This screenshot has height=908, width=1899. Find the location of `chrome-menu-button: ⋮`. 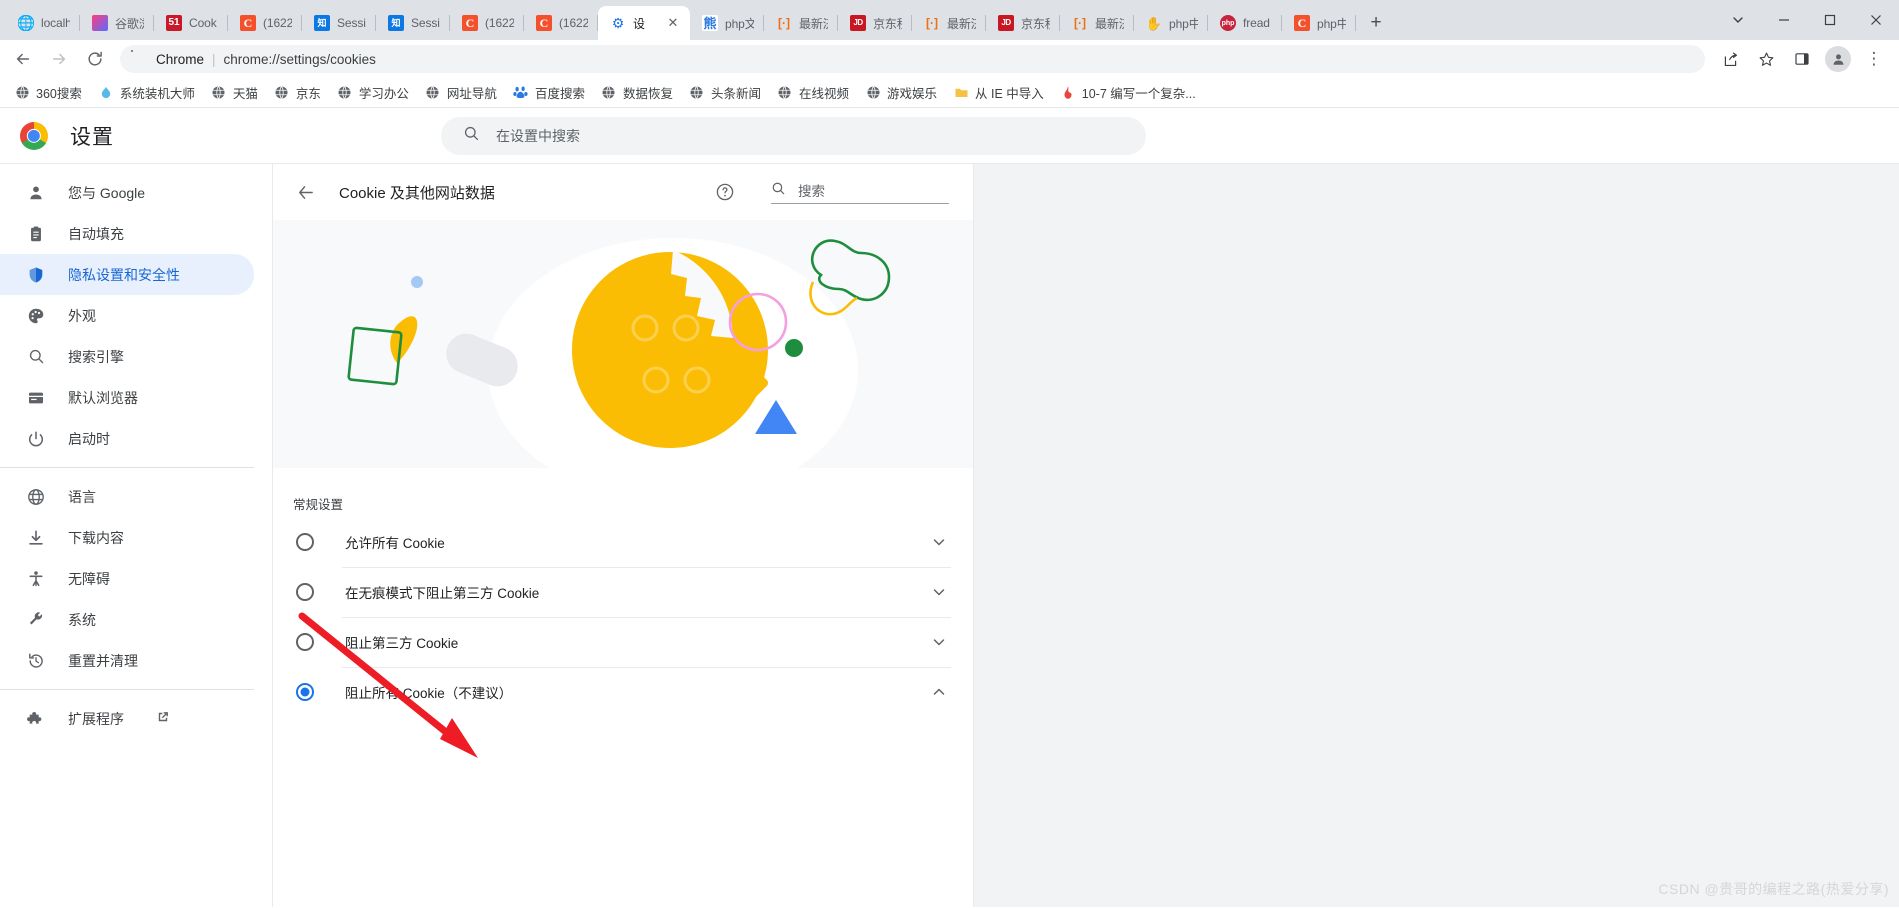

chrome-menu-button: ⋮ is located at coordinates (1874, 59).